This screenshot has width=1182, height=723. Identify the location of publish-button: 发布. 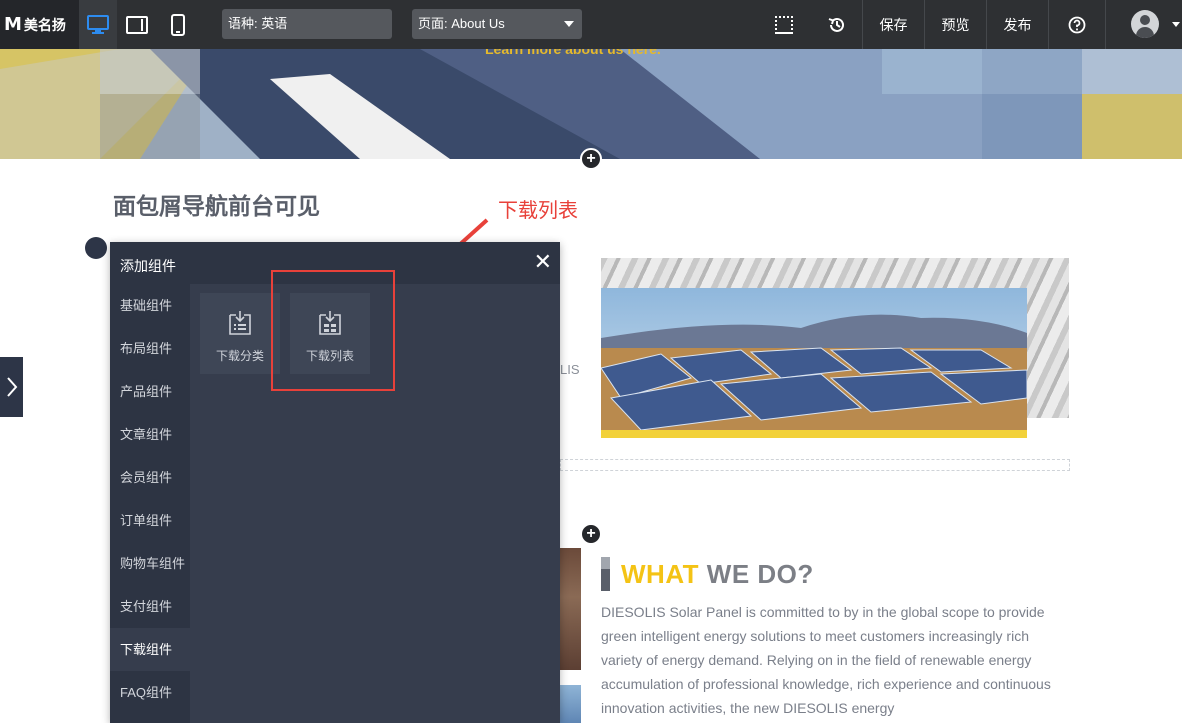
(1017, 24).